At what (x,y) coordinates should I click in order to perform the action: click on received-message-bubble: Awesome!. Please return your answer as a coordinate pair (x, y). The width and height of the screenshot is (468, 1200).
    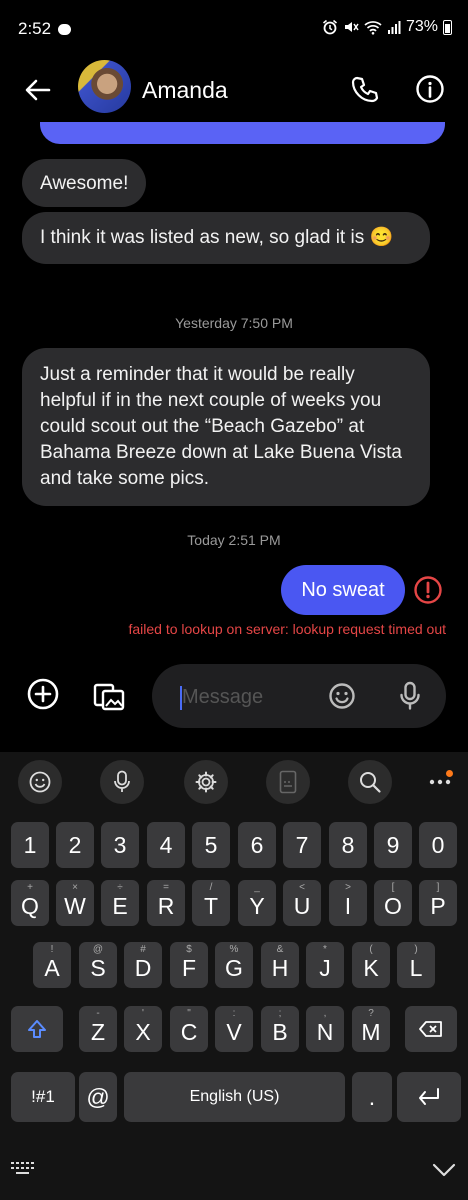
    Looking at the image, I should click on (84, 183).